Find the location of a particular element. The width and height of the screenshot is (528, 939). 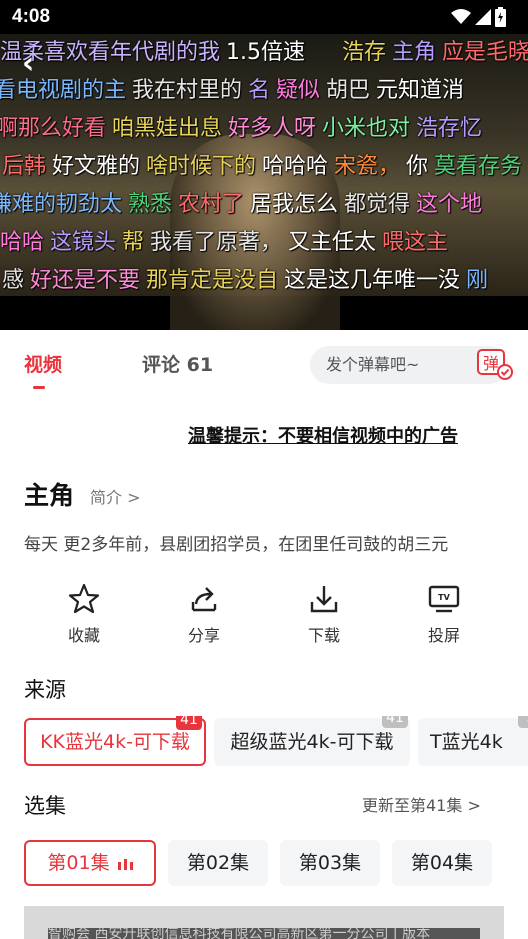

episode-label: 第03集 is located at coordinates (330, 863).